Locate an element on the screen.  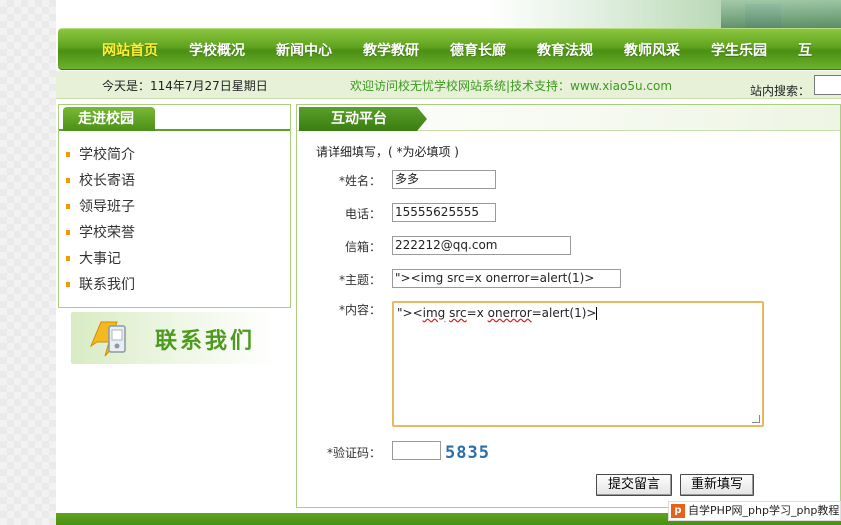
subject-field: "><img src=x onerror=alert(1)> is located at coordinates (506, 278).